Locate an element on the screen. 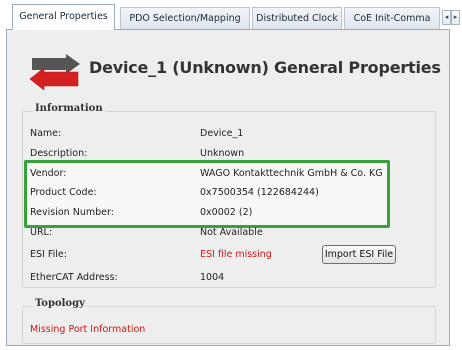 The width and height of the screenshot is (462, 350). tab-pdo-selection-mapping: PDO Selection/Mapping is located at coordinates (185, 18).